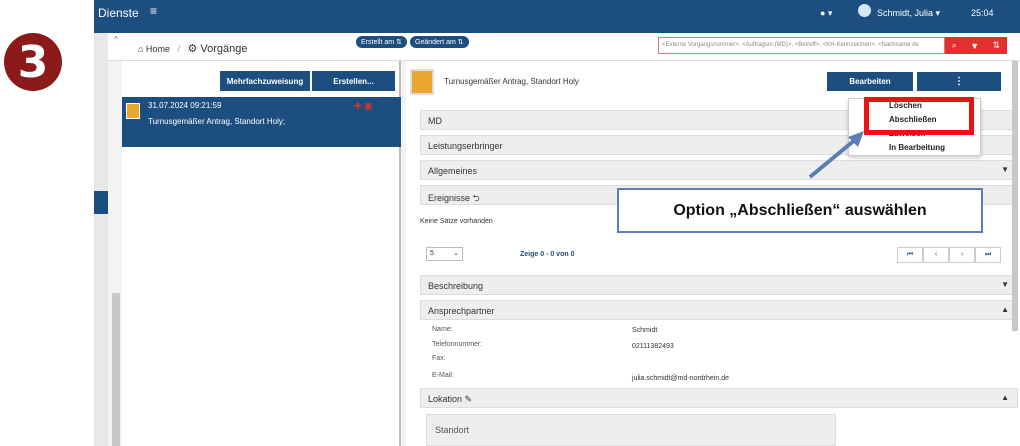  What do you see at coordinates (381, 42) in the screenshot?
I see `sort-created-button: Erstellt am ⇅` at bounding box center [381, 42].